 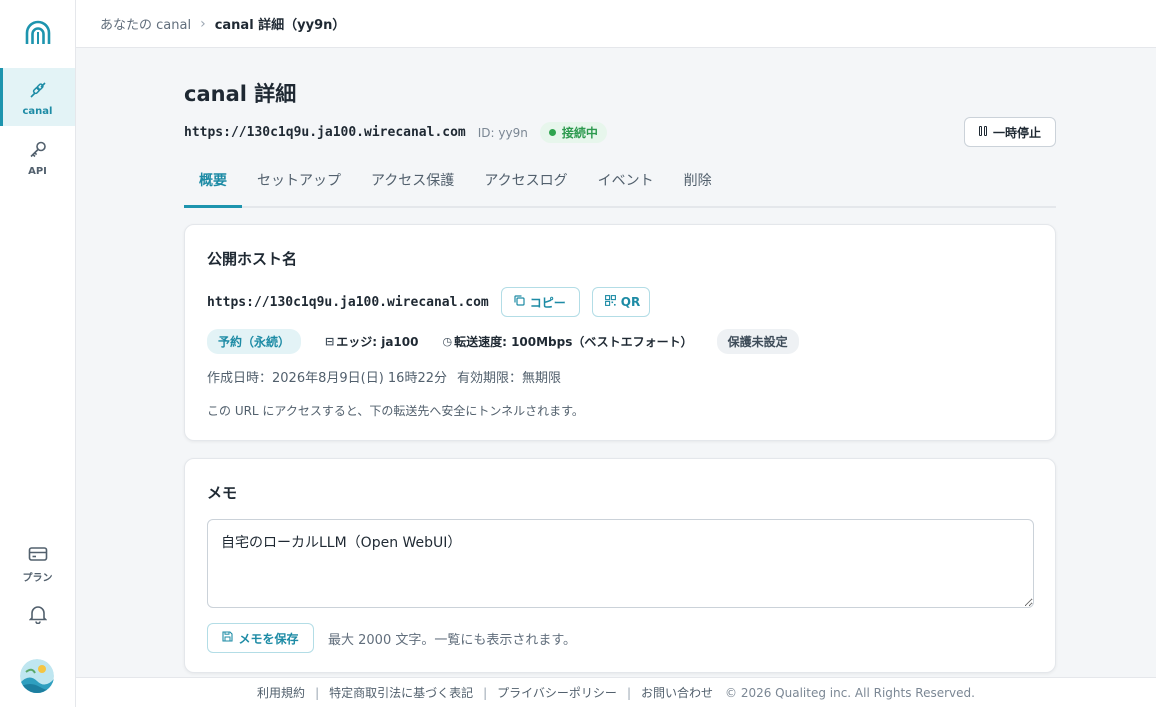 I want to click on plan-badge: 予約（永続）, so click(x=254, y=341).